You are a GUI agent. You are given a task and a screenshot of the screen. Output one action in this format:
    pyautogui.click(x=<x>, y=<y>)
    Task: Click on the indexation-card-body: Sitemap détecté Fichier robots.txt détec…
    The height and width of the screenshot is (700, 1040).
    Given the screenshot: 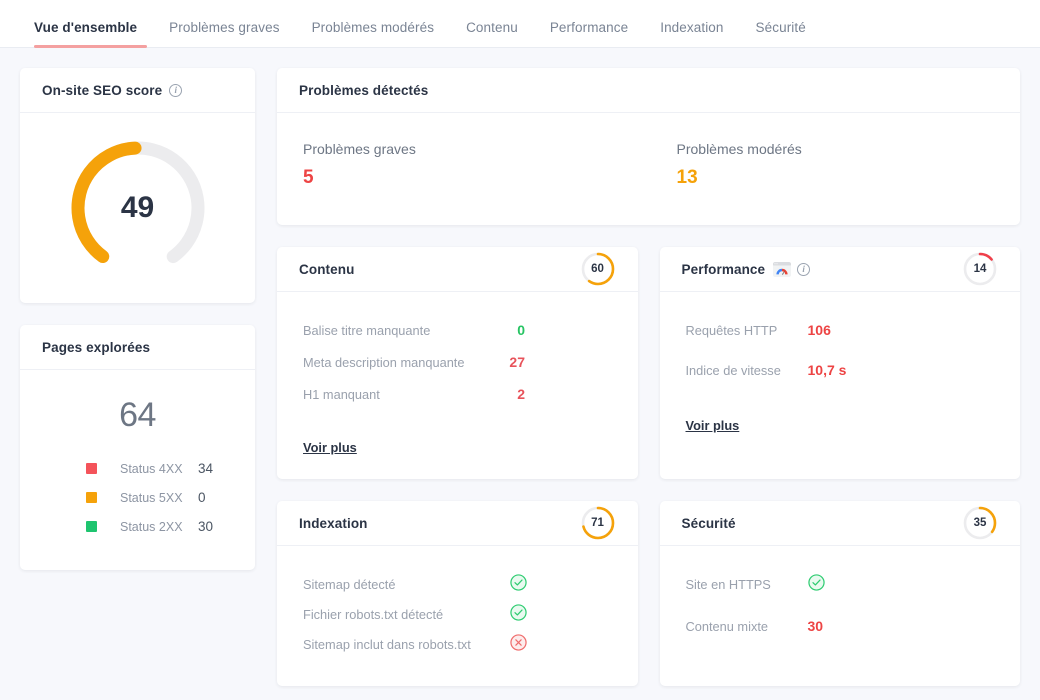 What is the action you would take?
    pyautogui.click(x=457, y=616)
    